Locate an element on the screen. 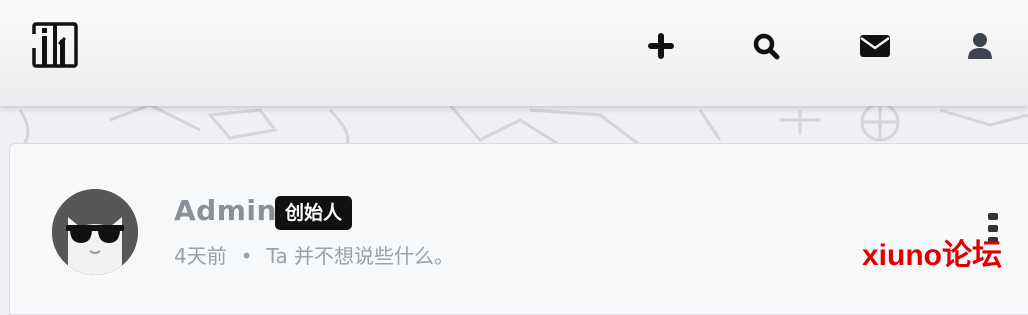 Image resolution: width=1028 pixels, height=315 pixels. plus-icon is located at coordinates (661, 46).